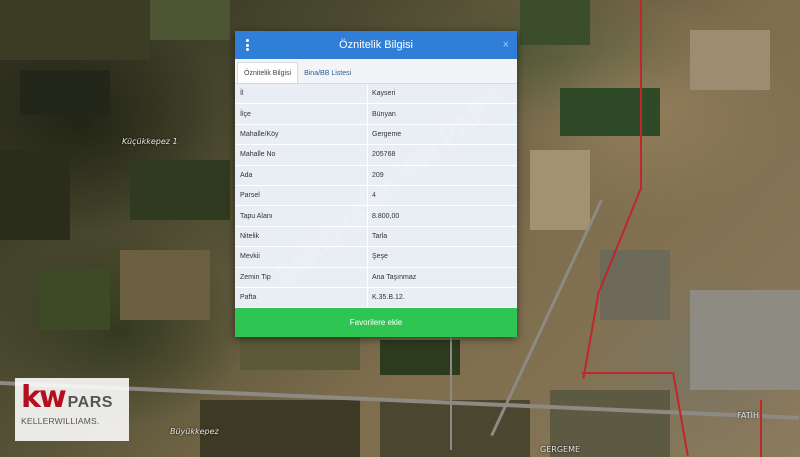 The image size is (800, 457). I want to click on row-key: Parsel, so click(301, 195).